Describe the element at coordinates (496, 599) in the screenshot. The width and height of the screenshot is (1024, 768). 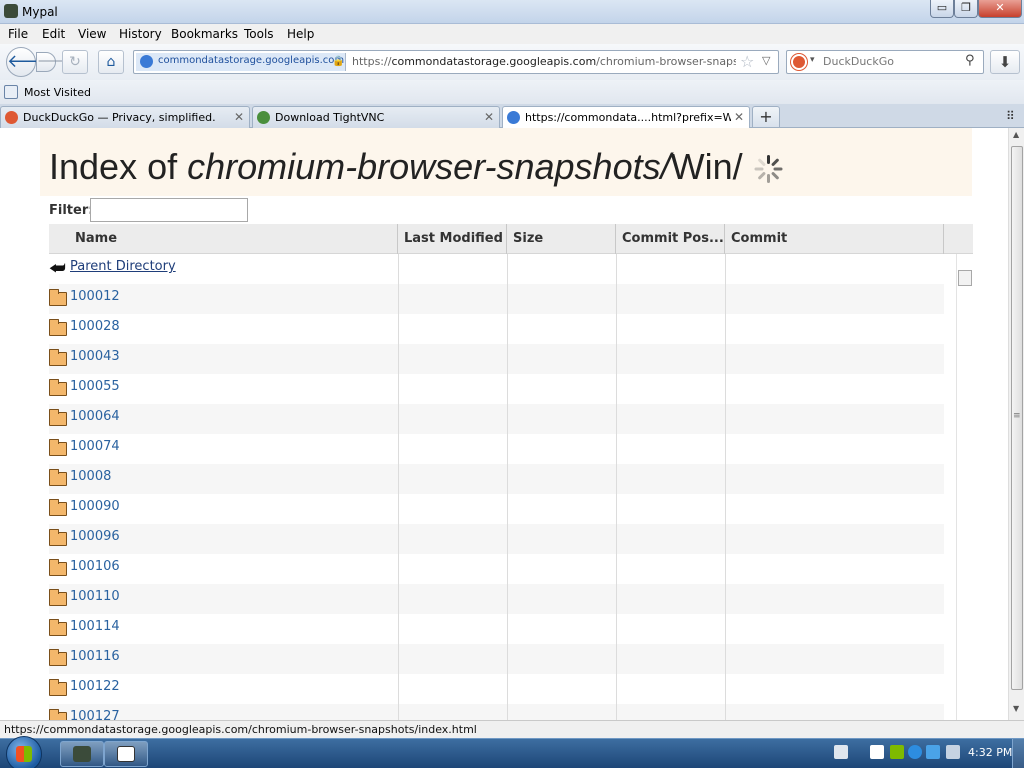
I see `table-row: 100110` at that location.